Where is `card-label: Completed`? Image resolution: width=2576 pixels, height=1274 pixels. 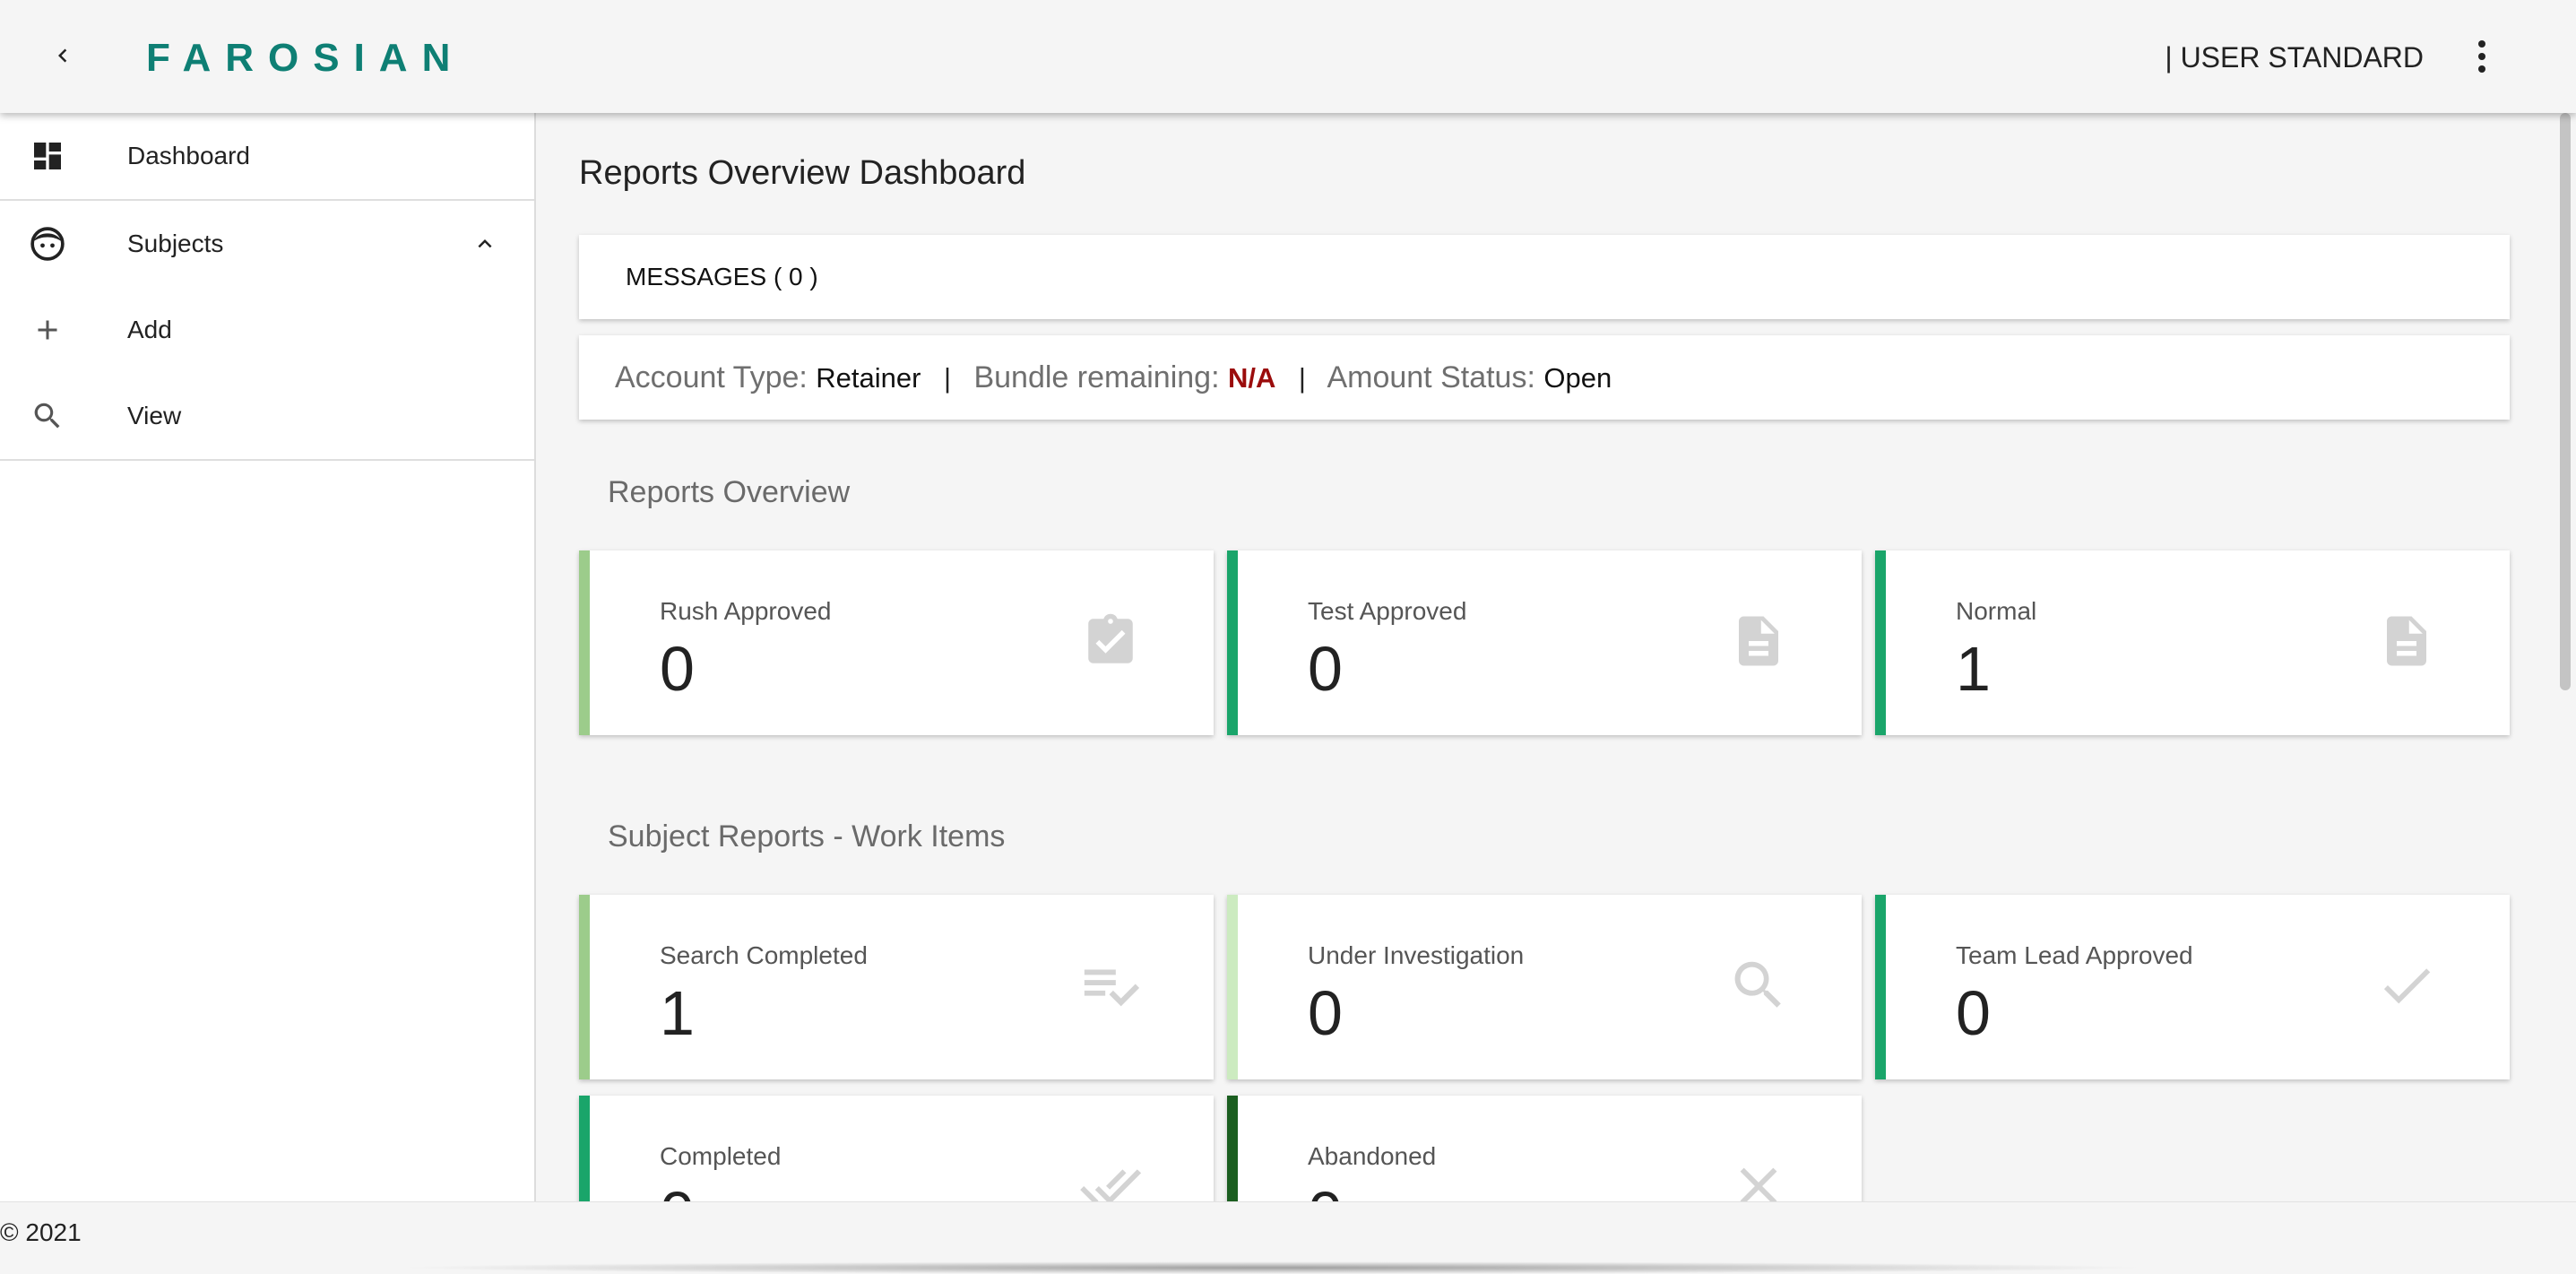 card-label: Completed is located at coordinates (721, 1156).